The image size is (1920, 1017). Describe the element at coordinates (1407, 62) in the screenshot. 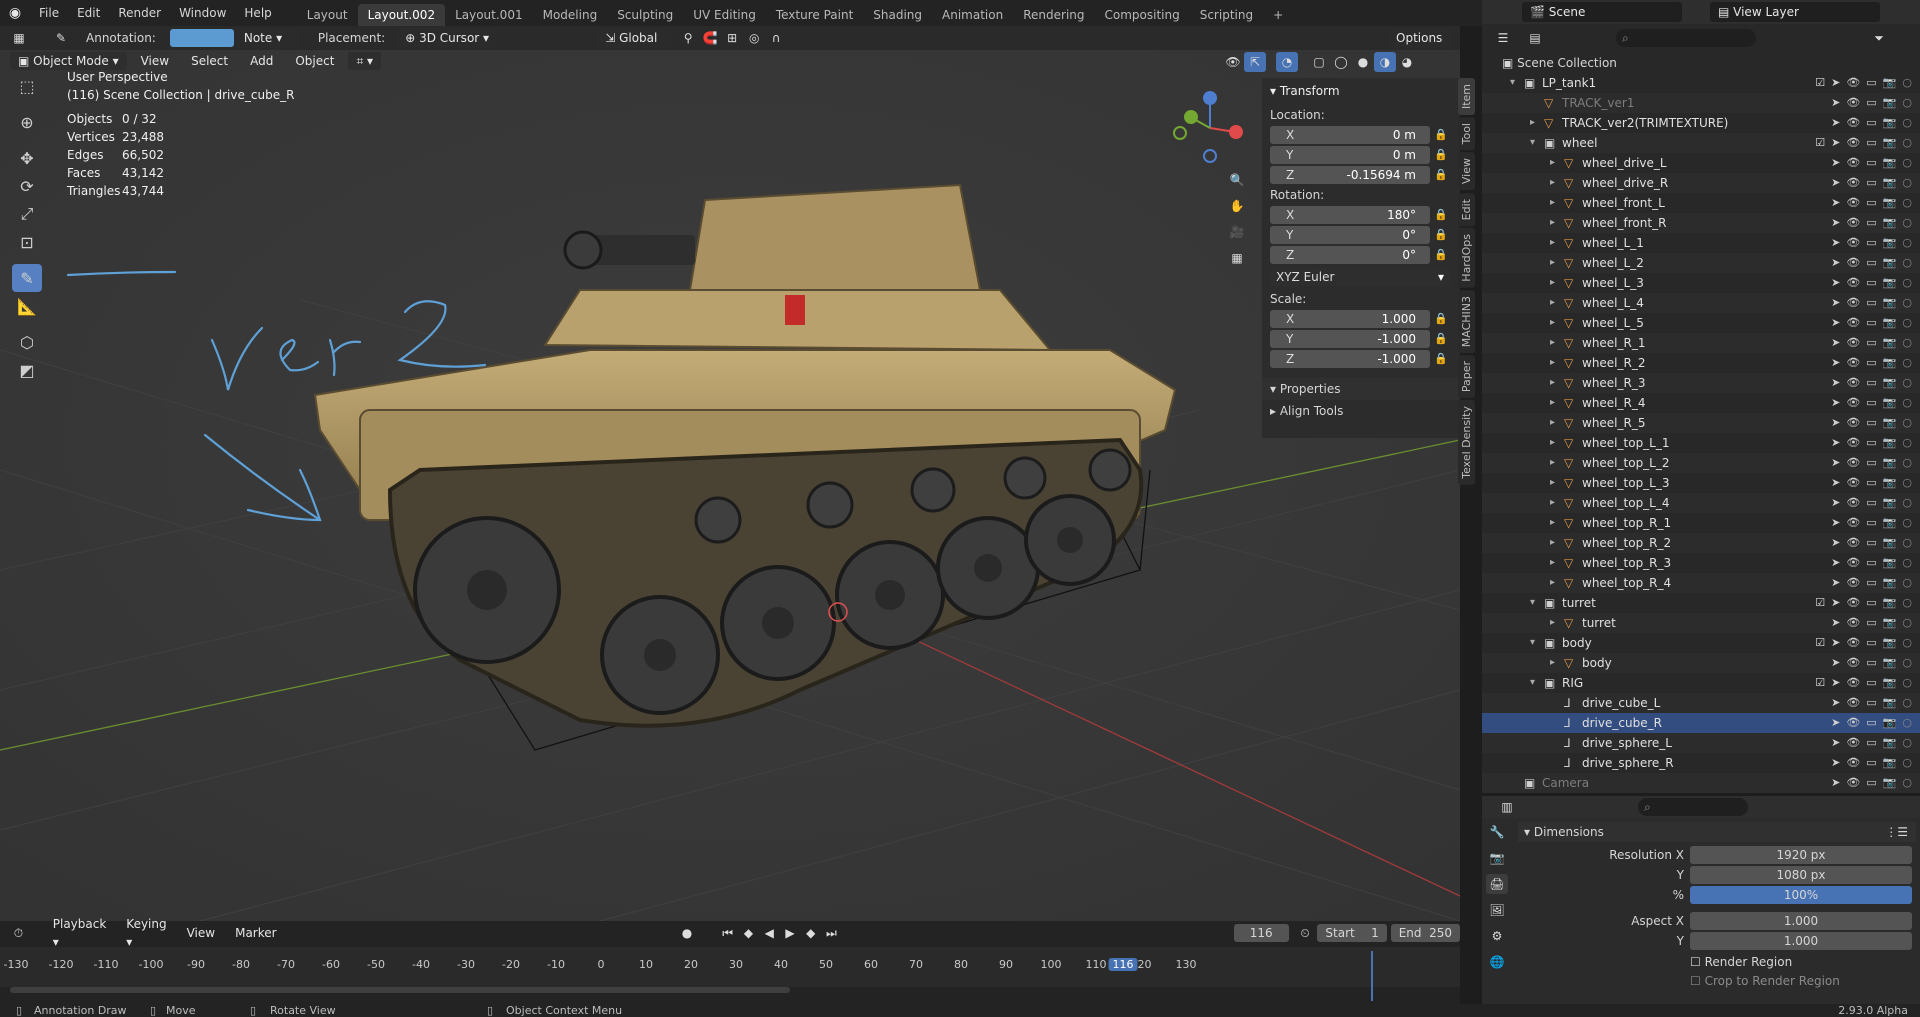

I see `rendered-shading-icon: ◕` at that location.